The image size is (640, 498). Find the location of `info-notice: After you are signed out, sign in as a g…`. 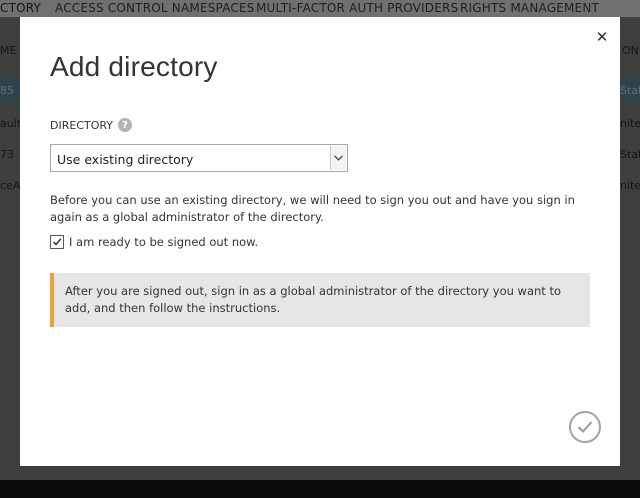

info-notice: After you are signed out, sign in as a g… is located at coordinates (320, 300).